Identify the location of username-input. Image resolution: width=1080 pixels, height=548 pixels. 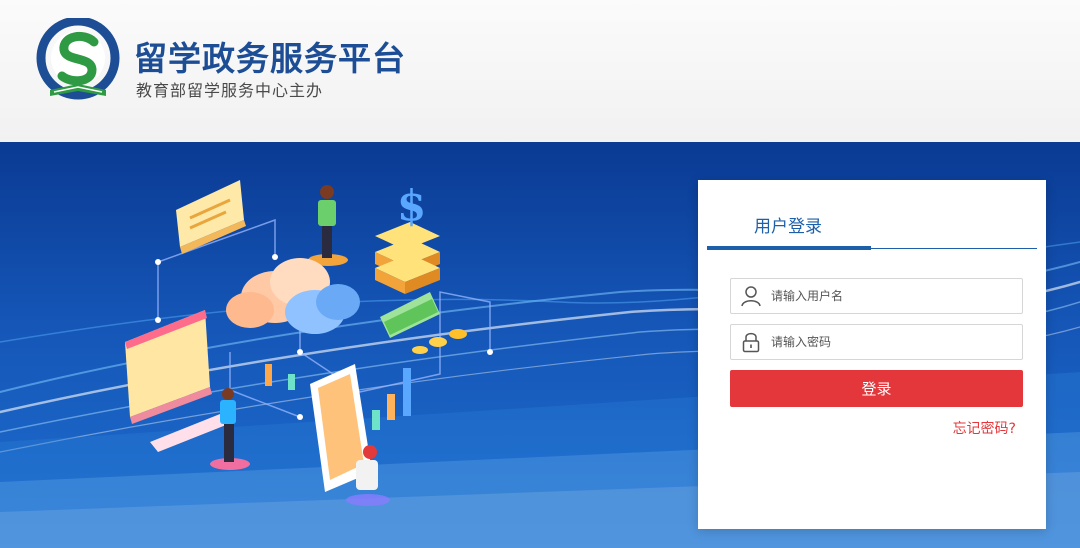
(896, 296).